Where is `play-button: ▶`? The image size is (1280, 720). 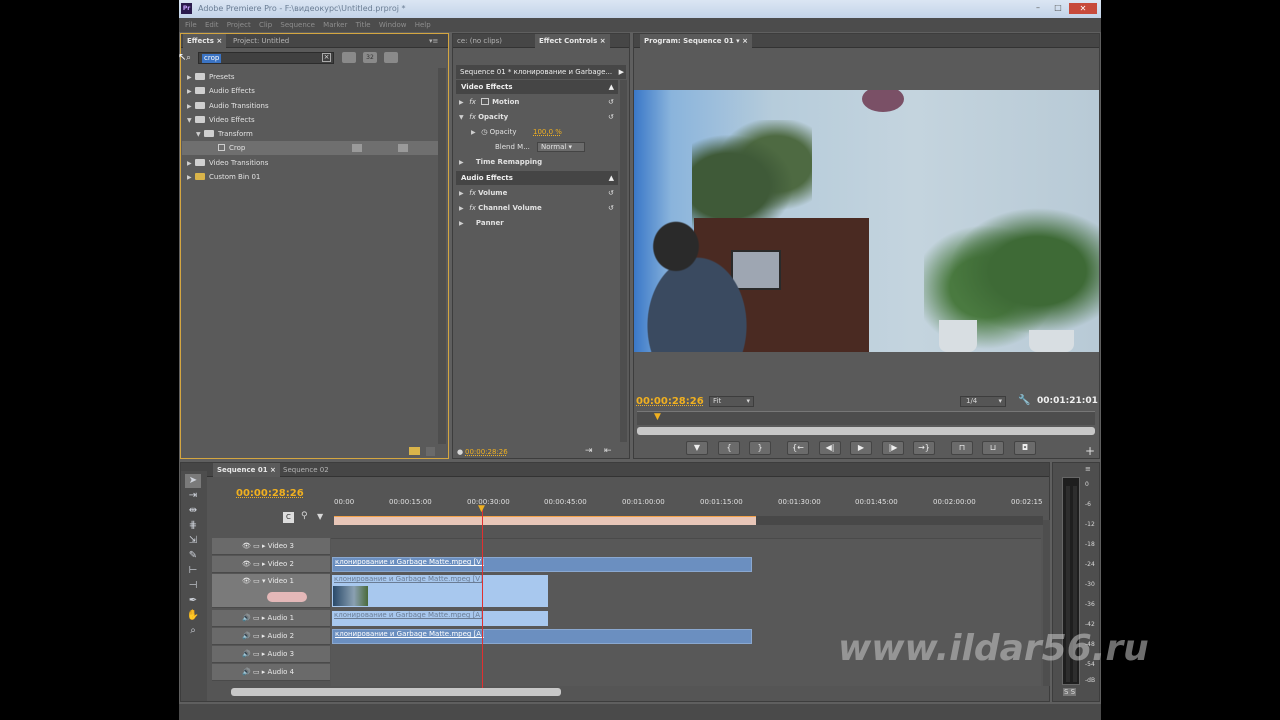
play-button: ▶ is located at coordinates (861, 448).